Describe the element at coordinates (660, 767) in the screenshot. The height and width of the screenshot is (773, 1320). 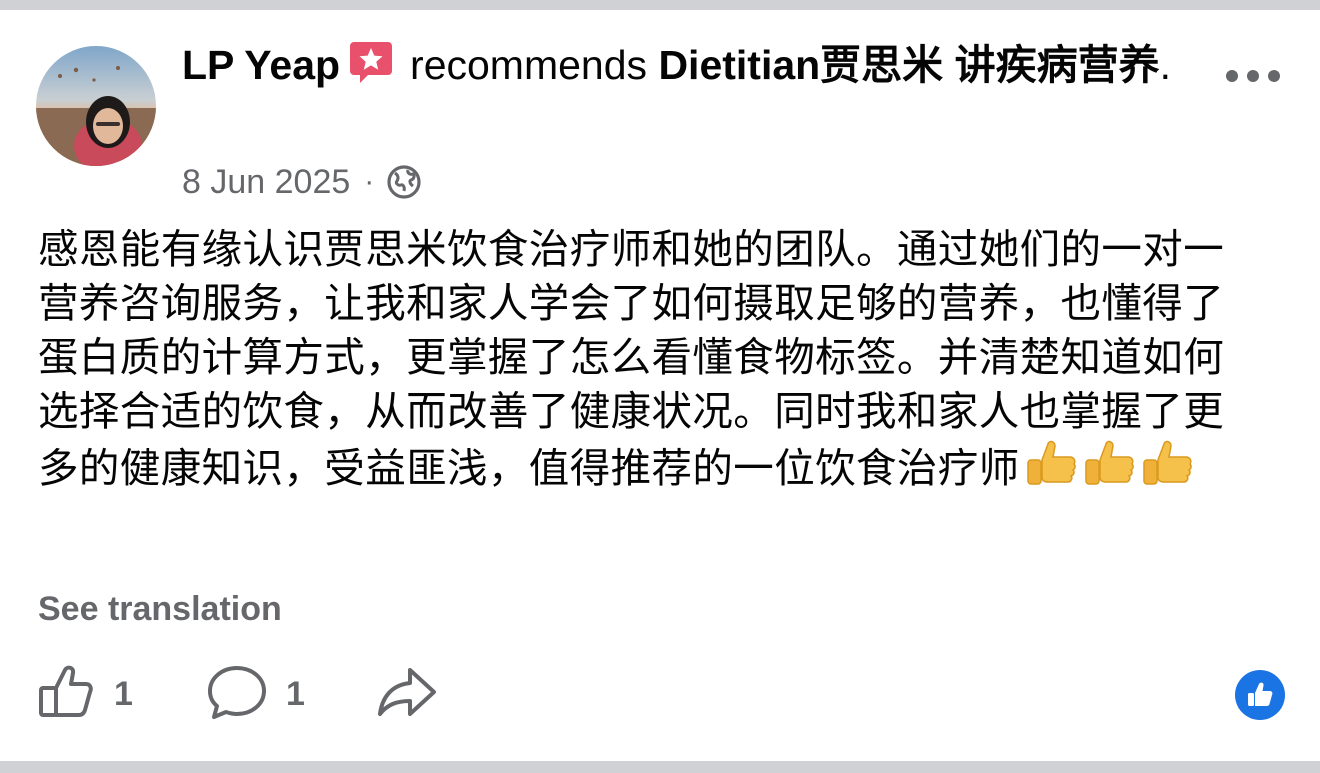
I see `bottom-separator` at that location.